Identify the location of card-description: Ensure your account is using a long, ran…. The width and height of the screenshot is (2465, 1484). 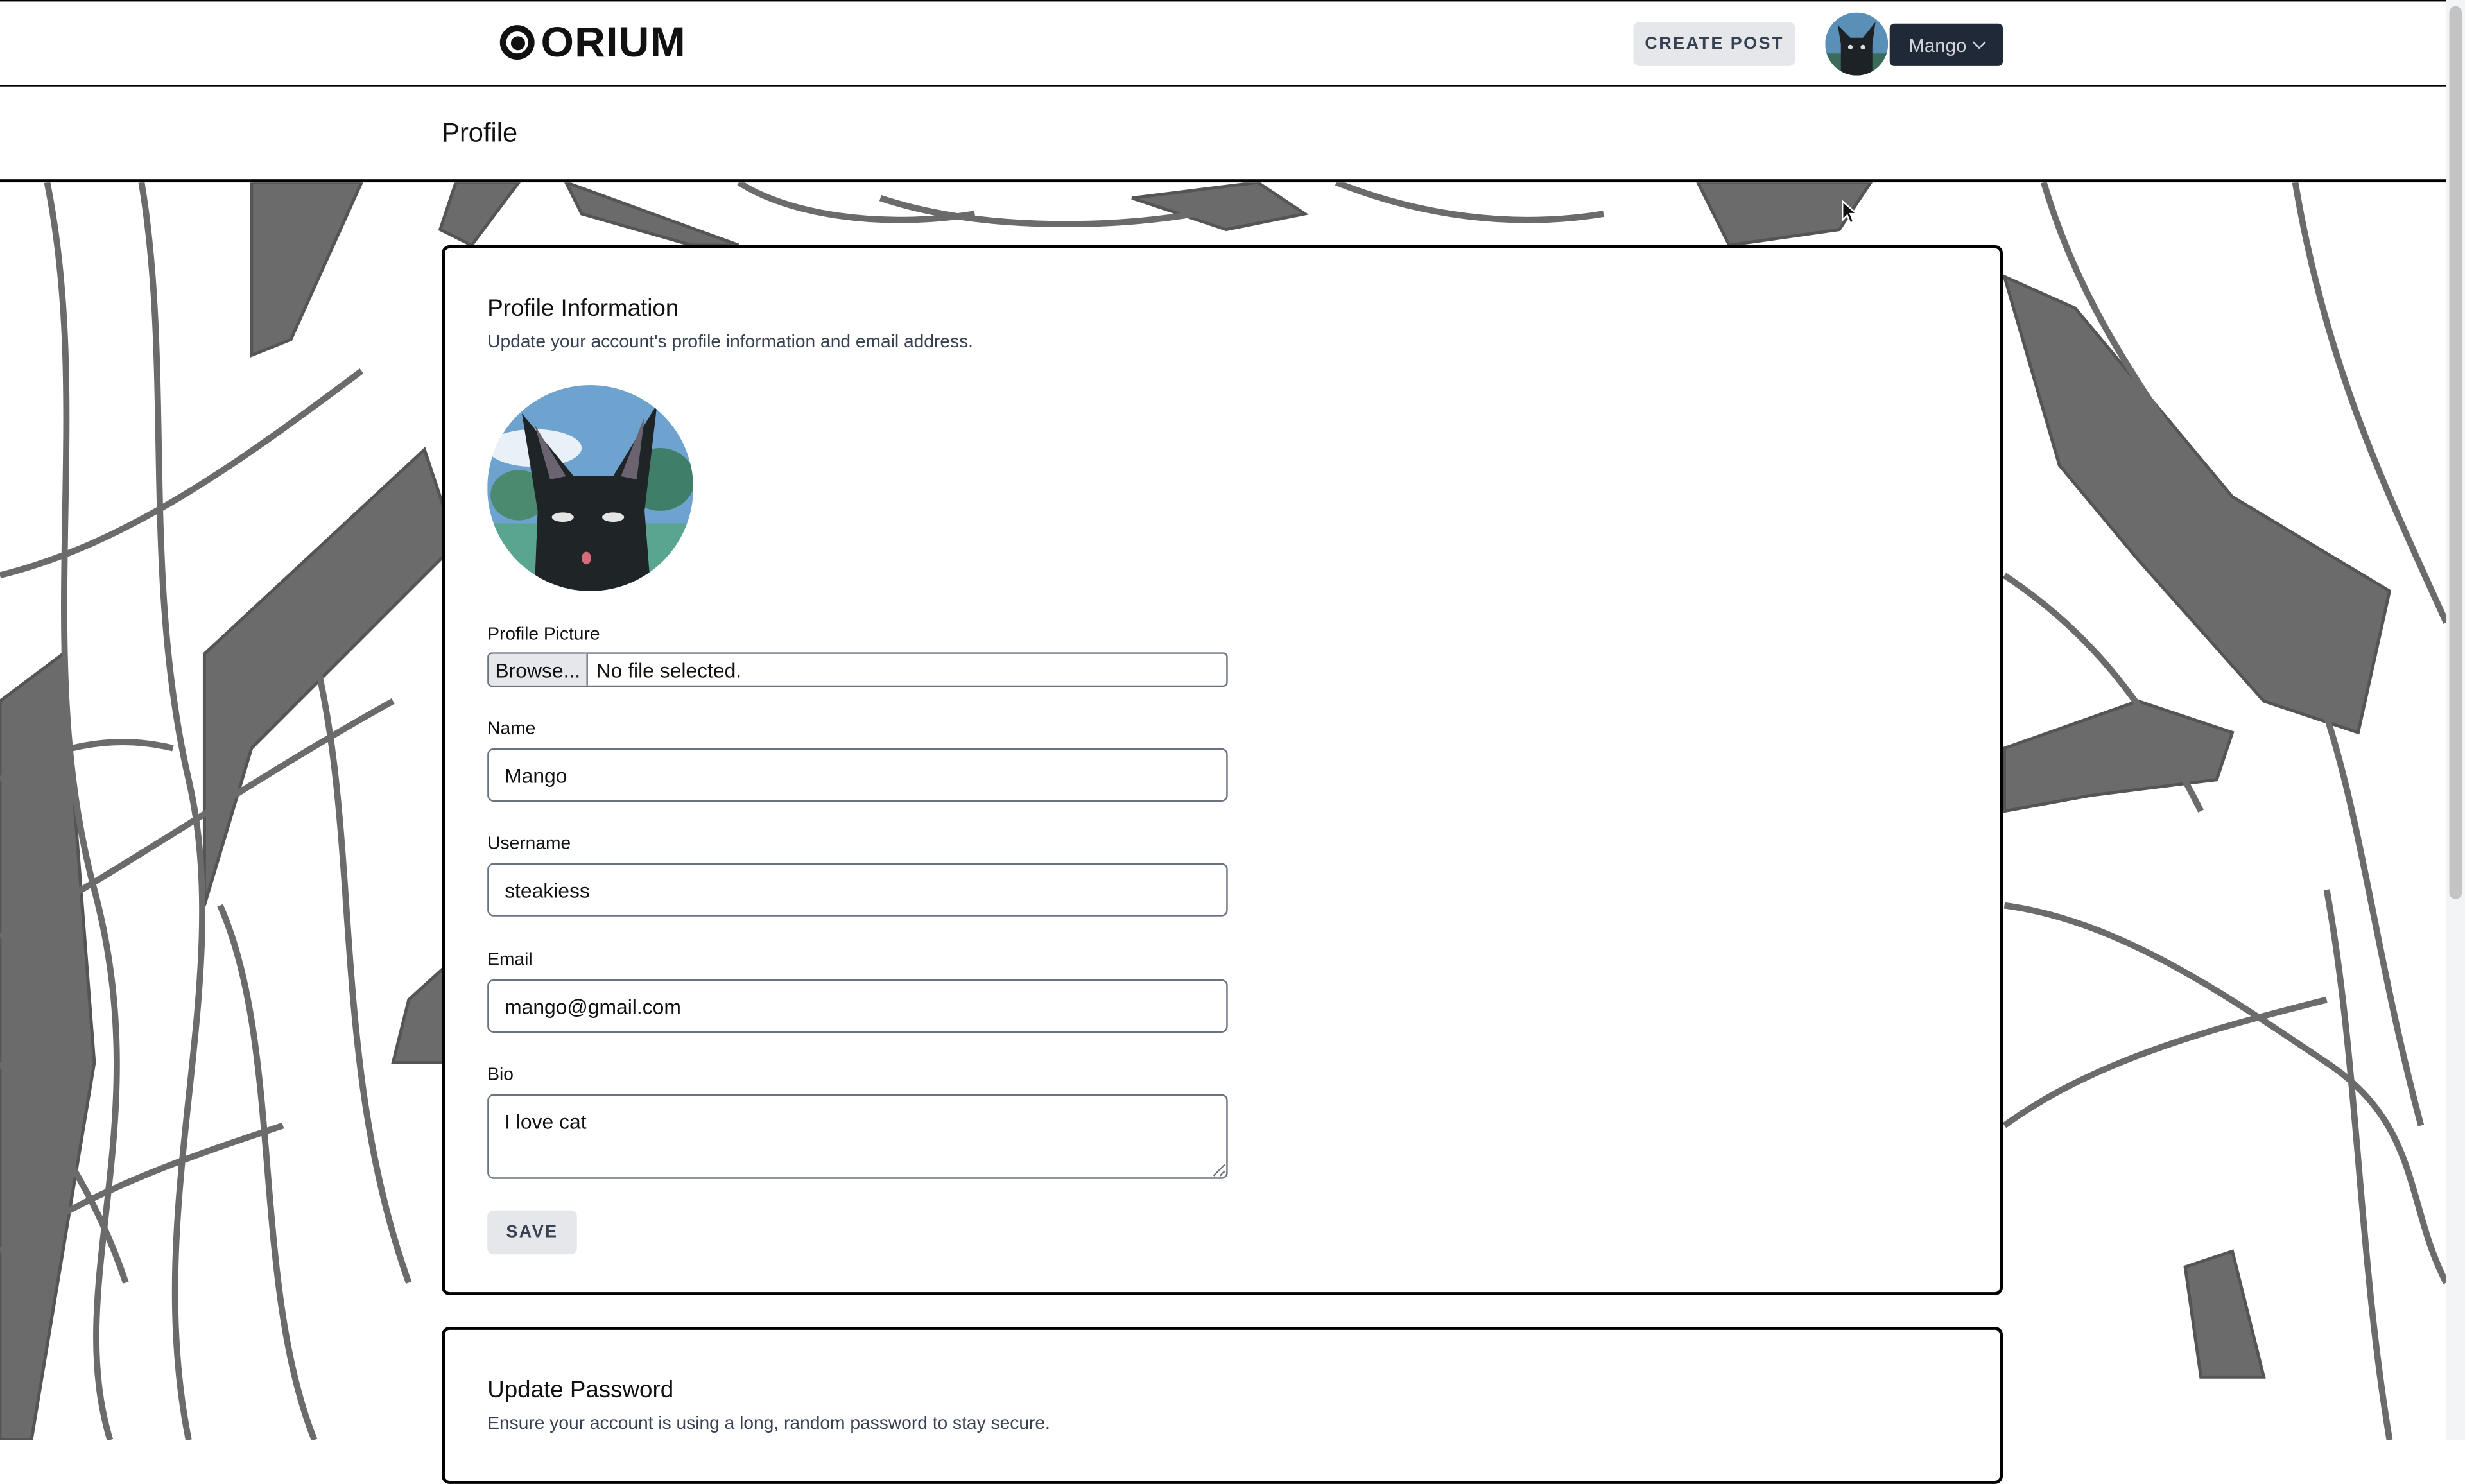
(769, 1424).